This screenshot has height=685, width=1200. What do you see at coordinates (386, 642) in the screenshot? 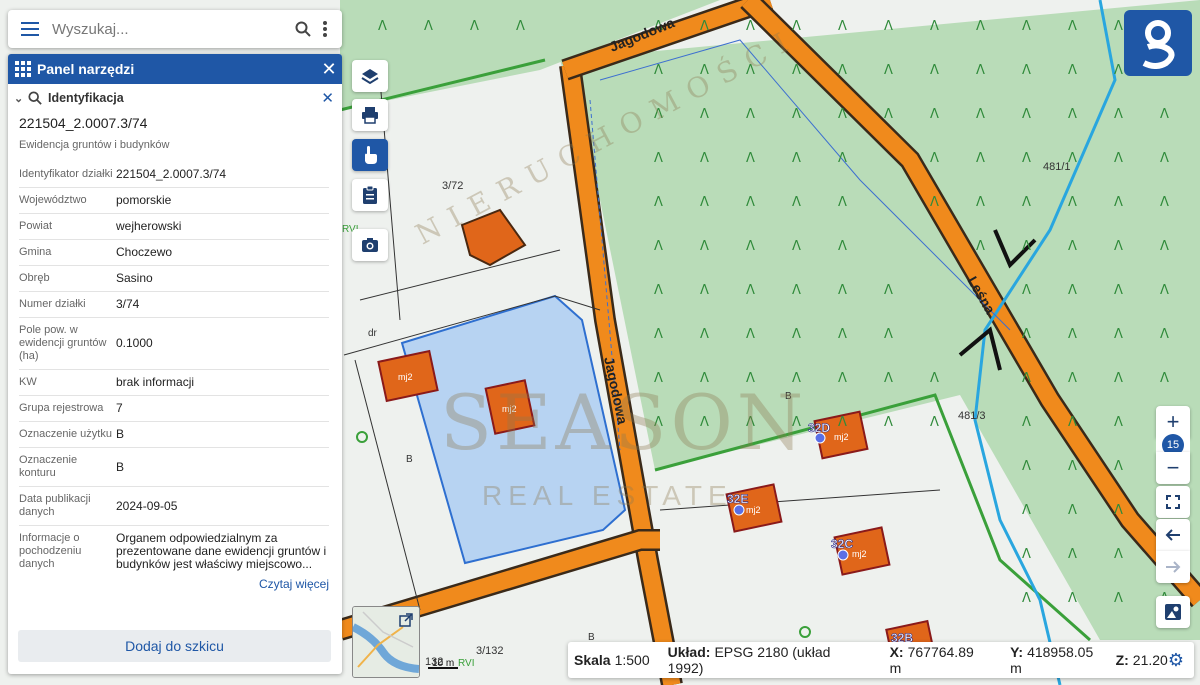
I see `overview-minimap` at bounding box center [386, 642].